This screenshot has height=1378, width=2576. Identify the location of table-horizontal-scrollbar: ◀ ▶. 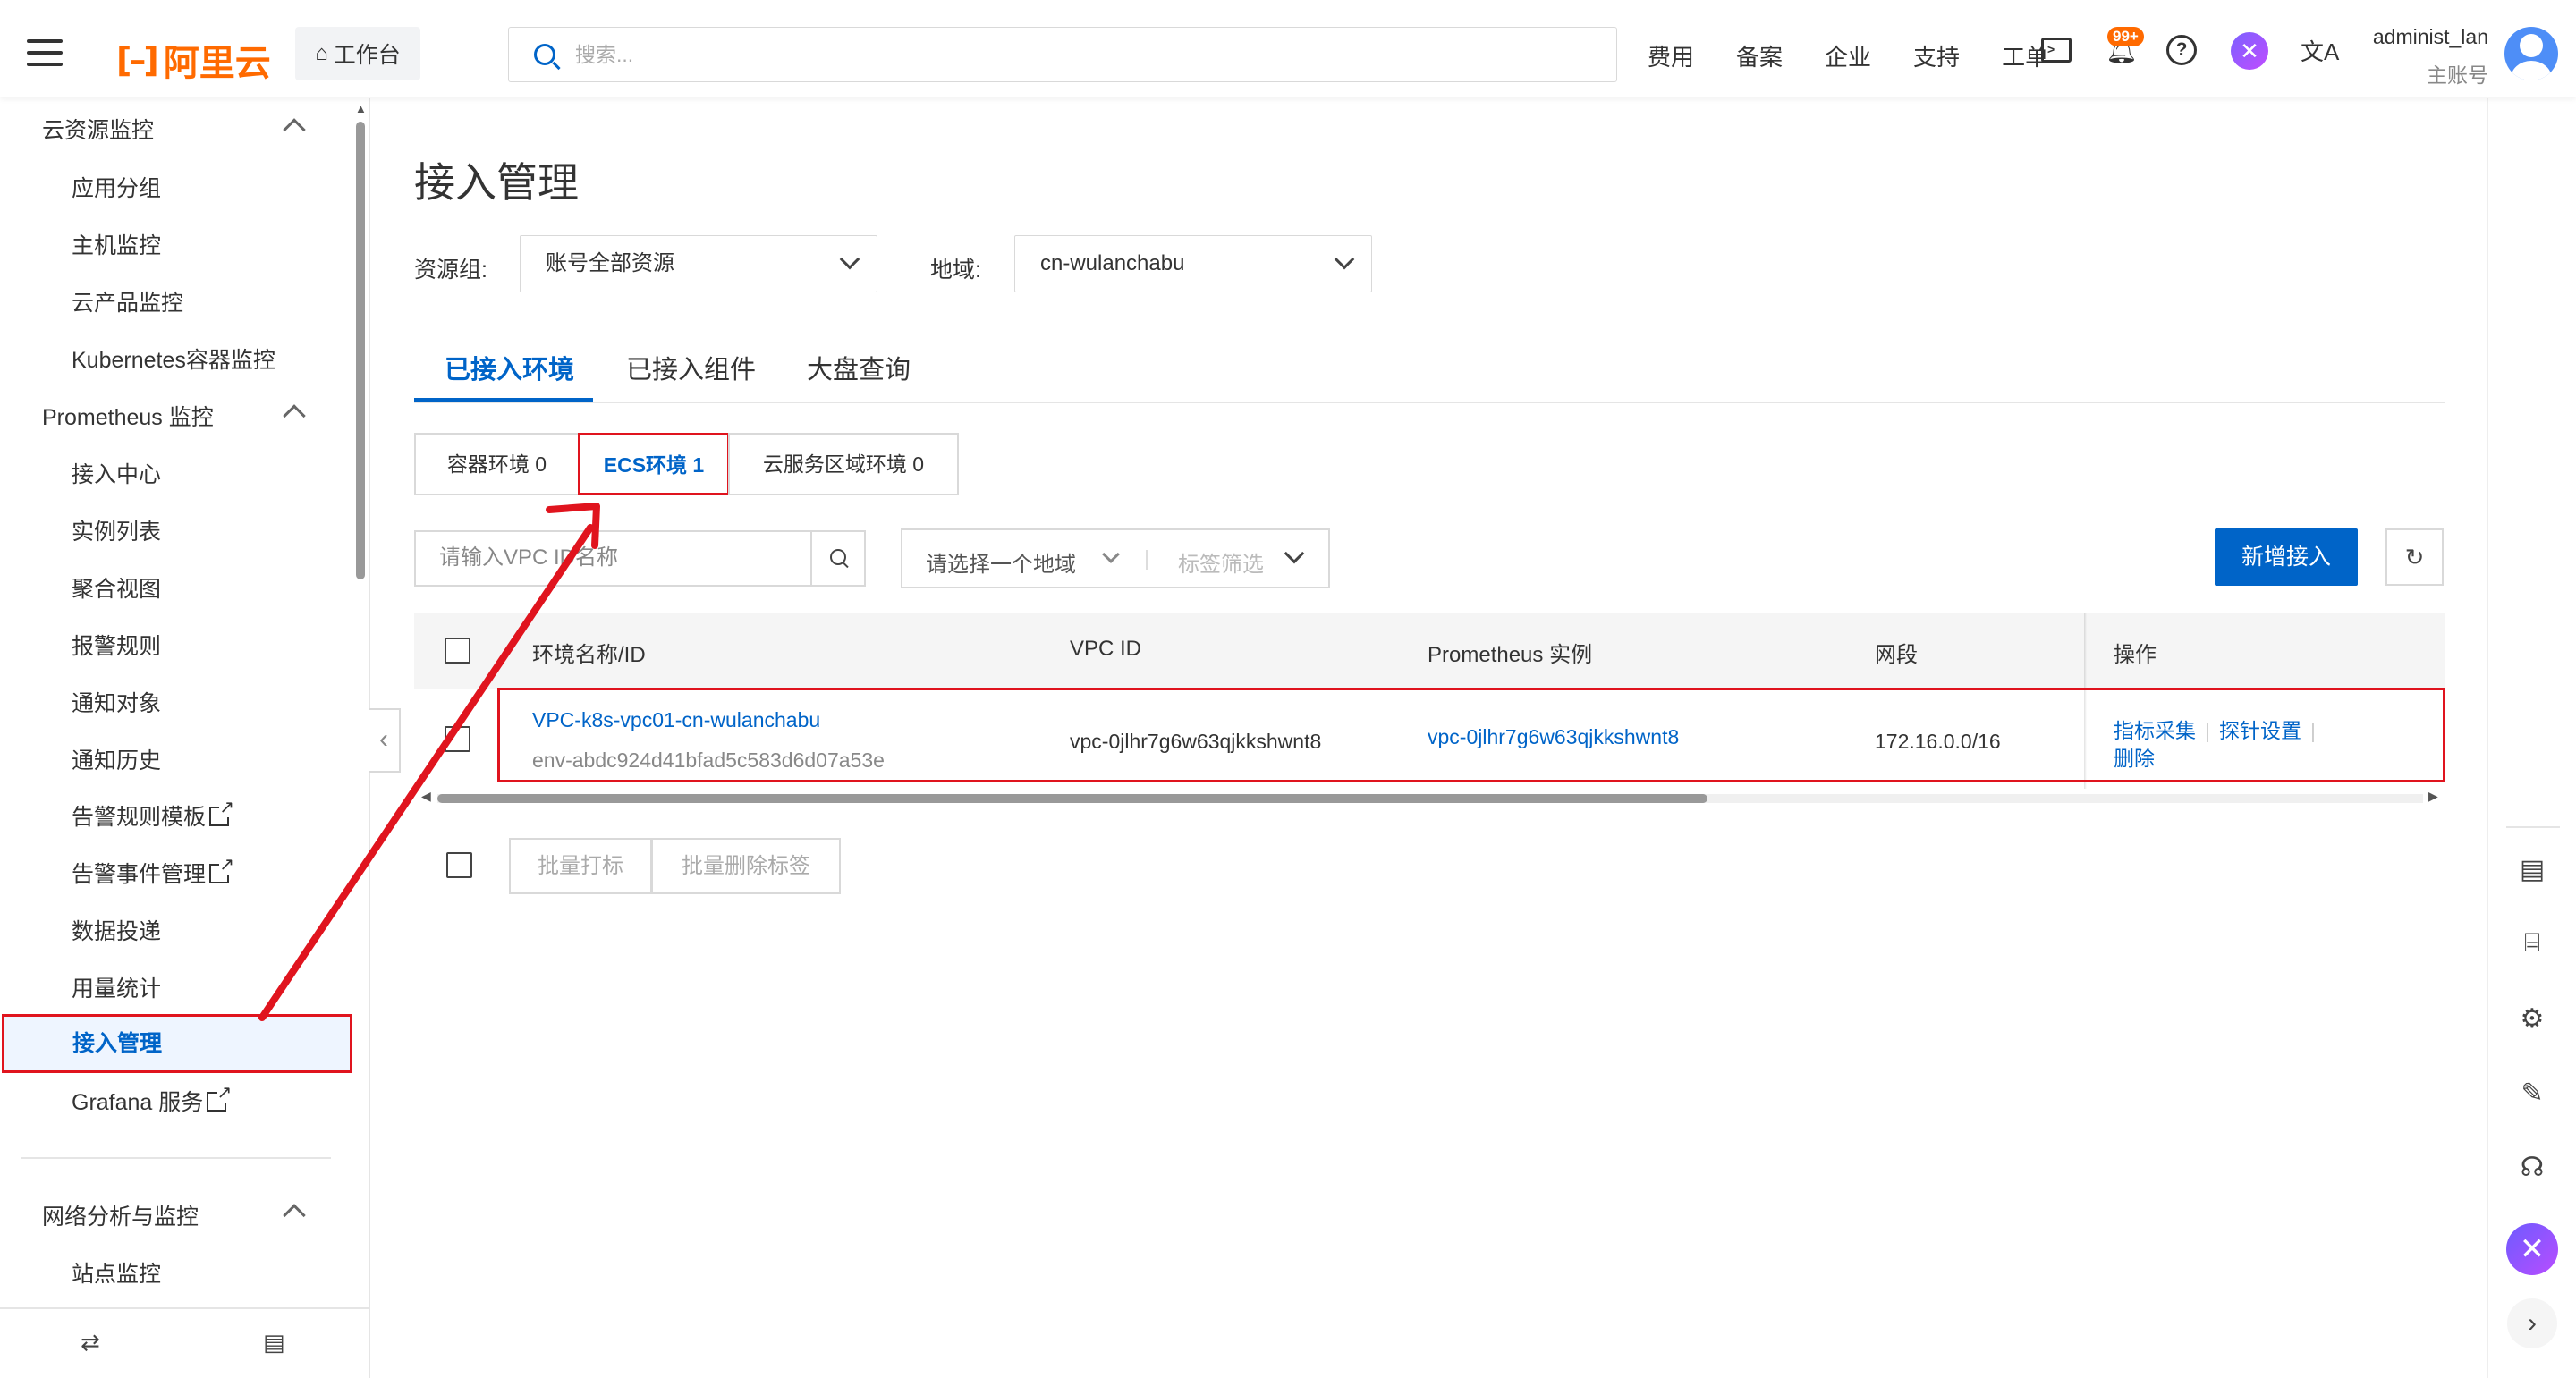
(1429, 798).